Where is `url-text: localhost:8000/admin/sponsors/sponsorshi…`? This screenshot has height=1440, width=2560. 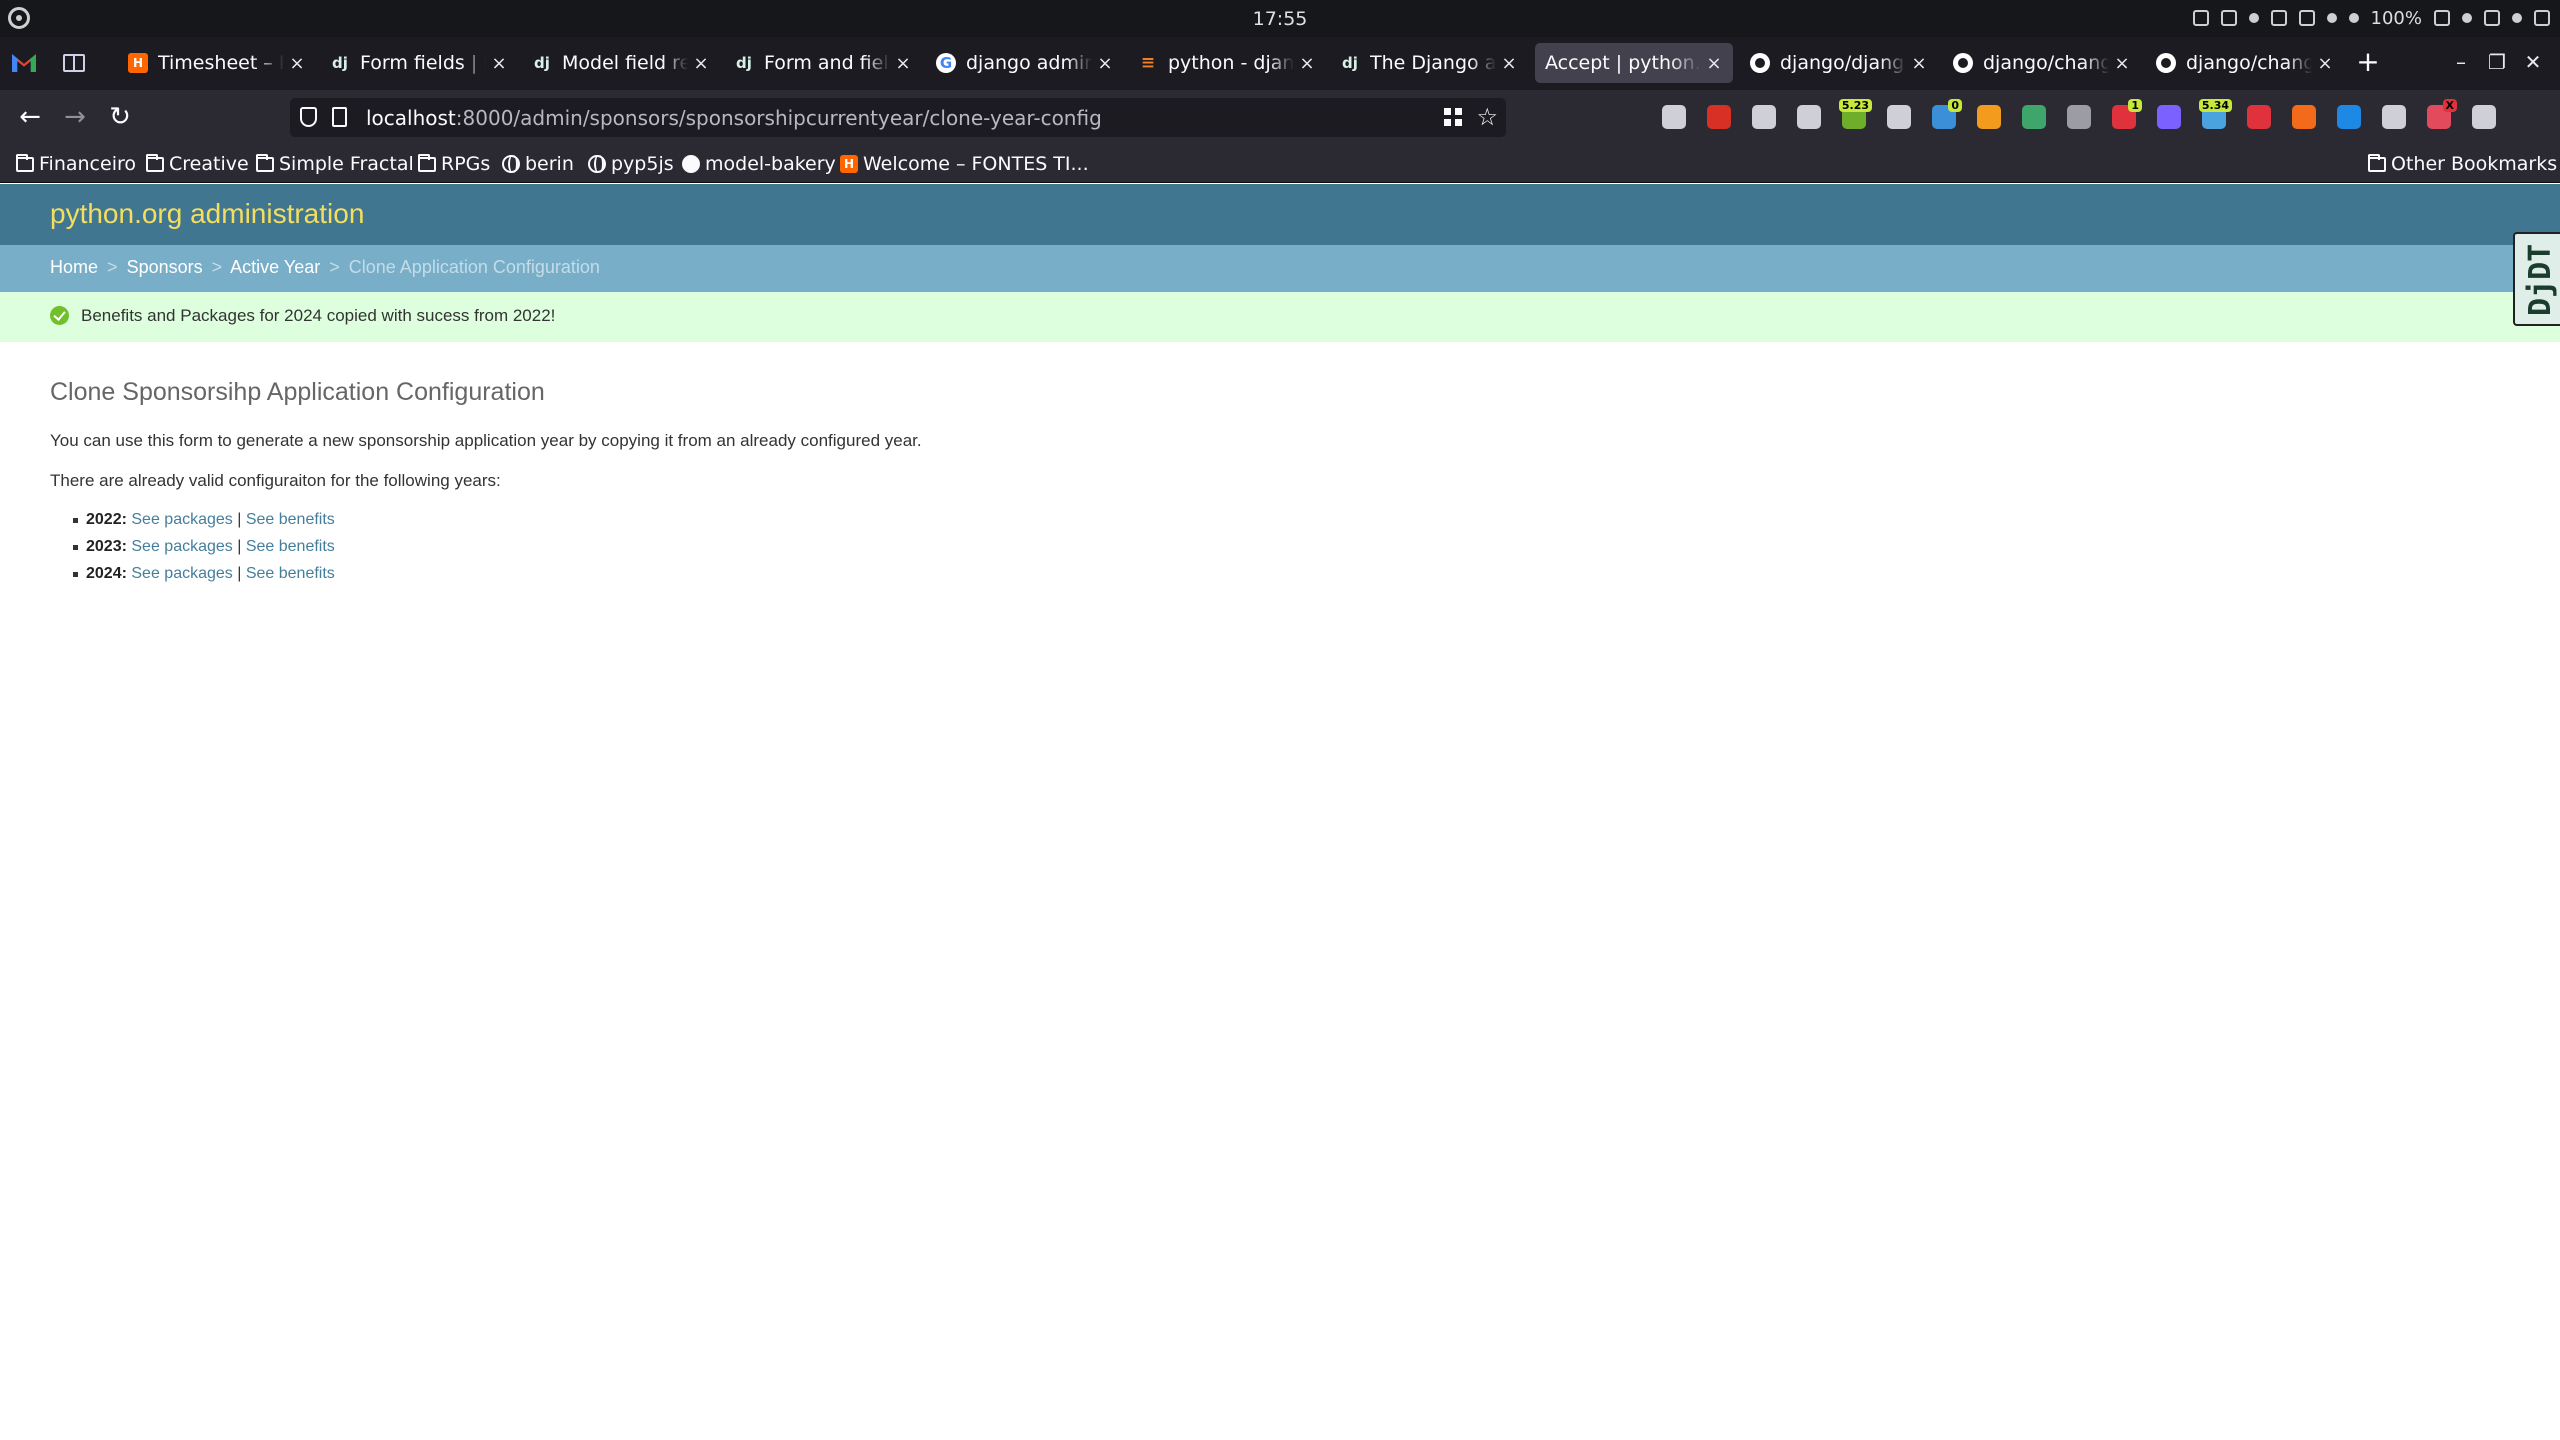
url-text: localhost:8000/admin/sponsors/sponsorshi… is located at coordinates (734, 118).